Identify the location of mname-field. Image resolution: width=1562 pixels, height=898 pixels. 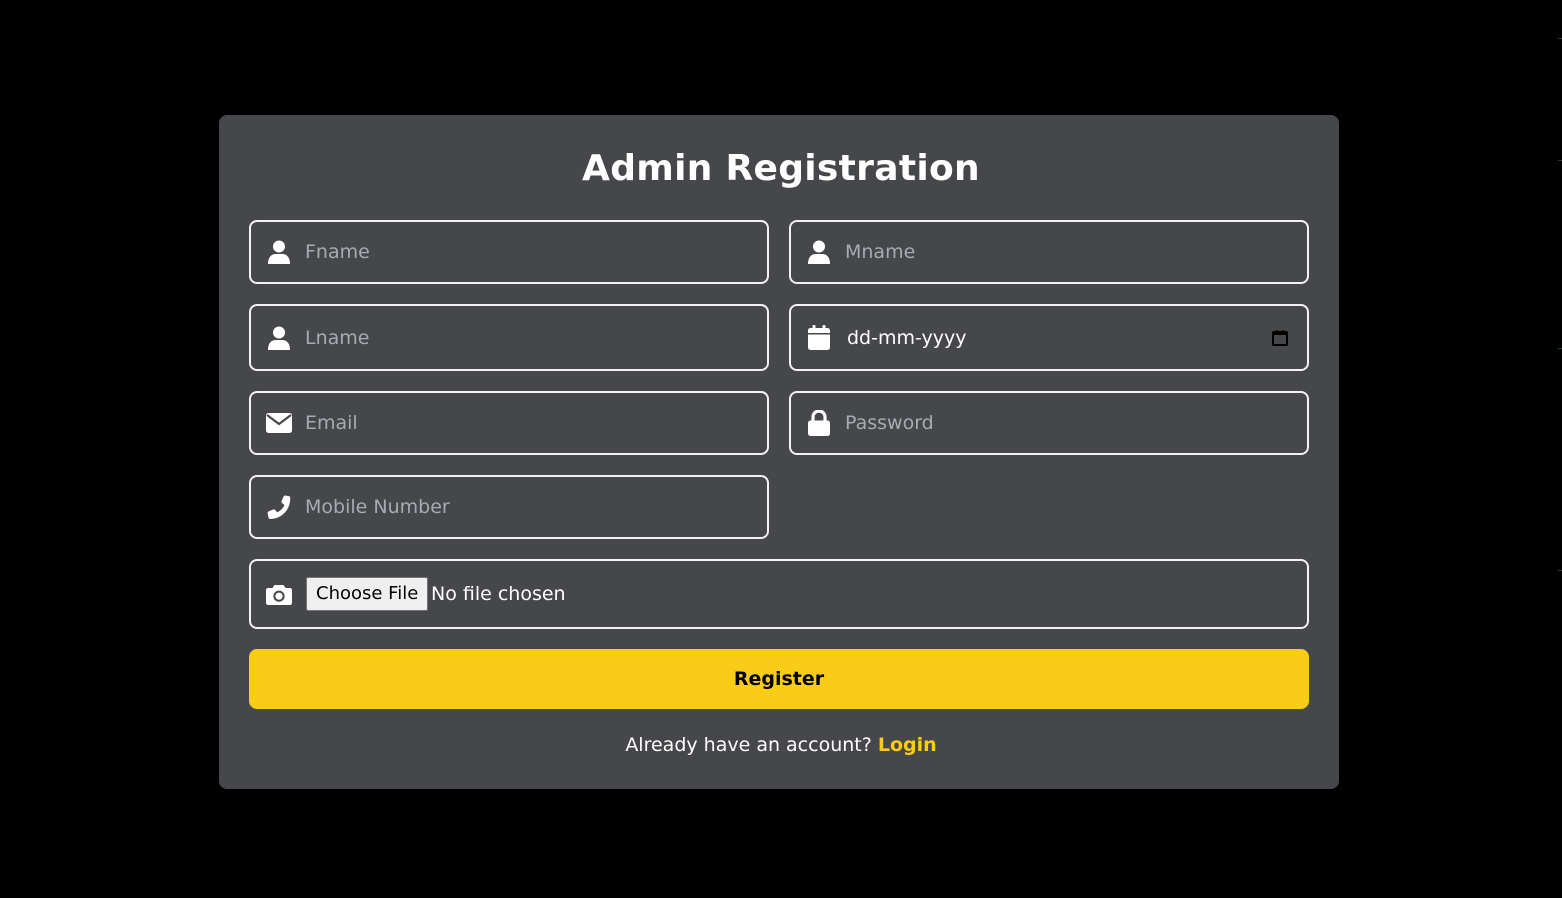
(1049, 252).